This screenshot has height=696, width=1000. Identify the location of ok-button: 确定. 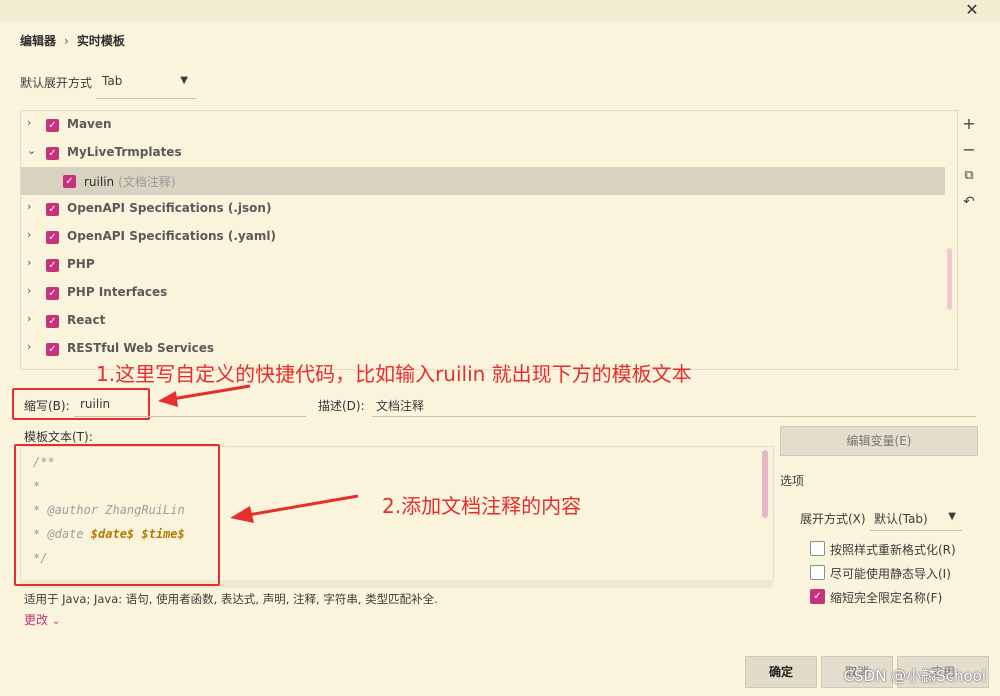
(781, 672).